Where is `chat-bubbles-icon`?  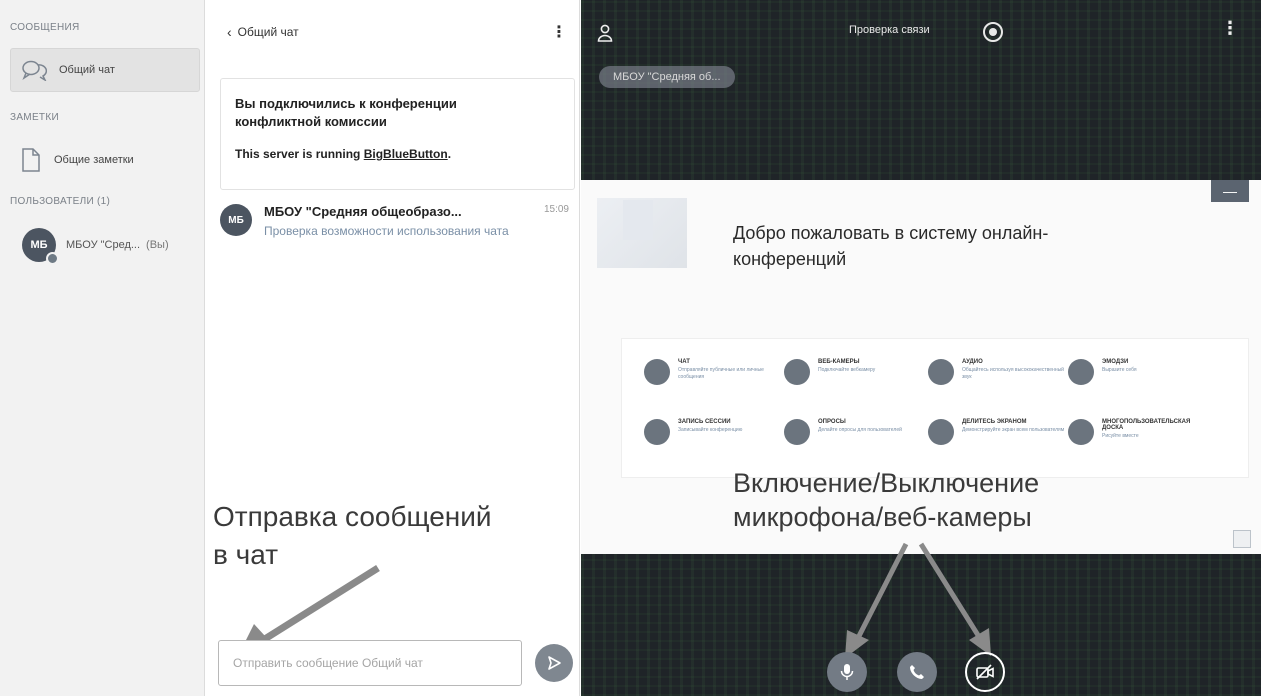 chat-bubbles-icon is located at coordinates (34, 70).